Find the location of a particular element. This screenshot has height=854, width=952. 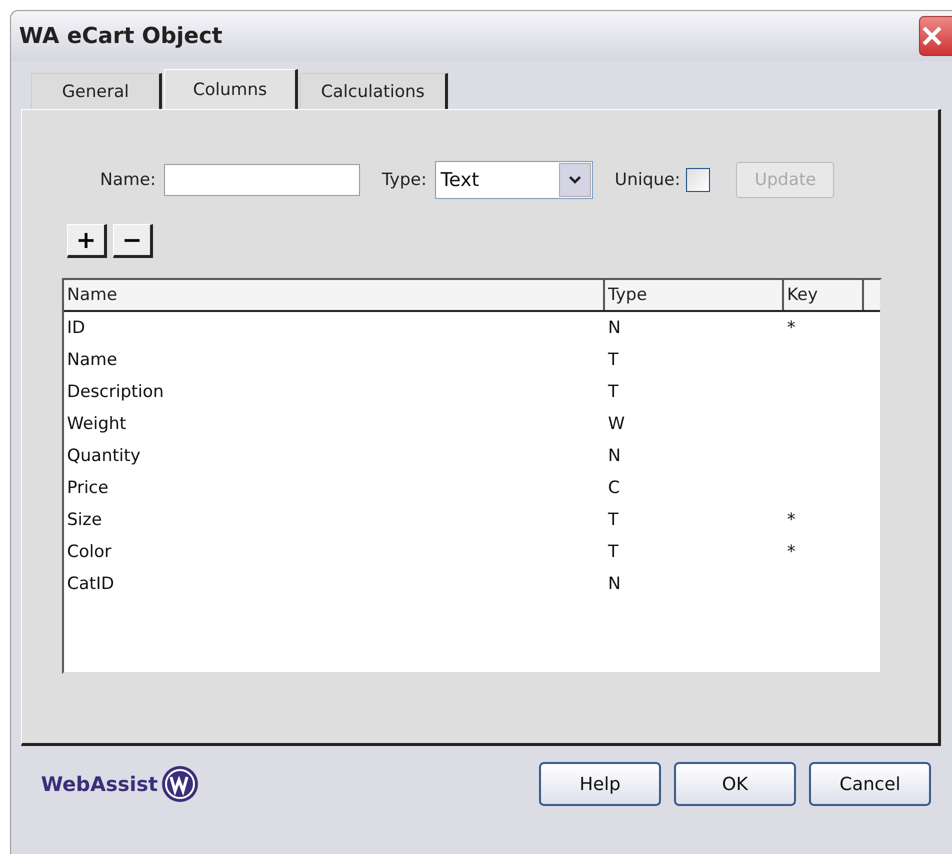

table-cell: C is located at coordinates (614, 488).